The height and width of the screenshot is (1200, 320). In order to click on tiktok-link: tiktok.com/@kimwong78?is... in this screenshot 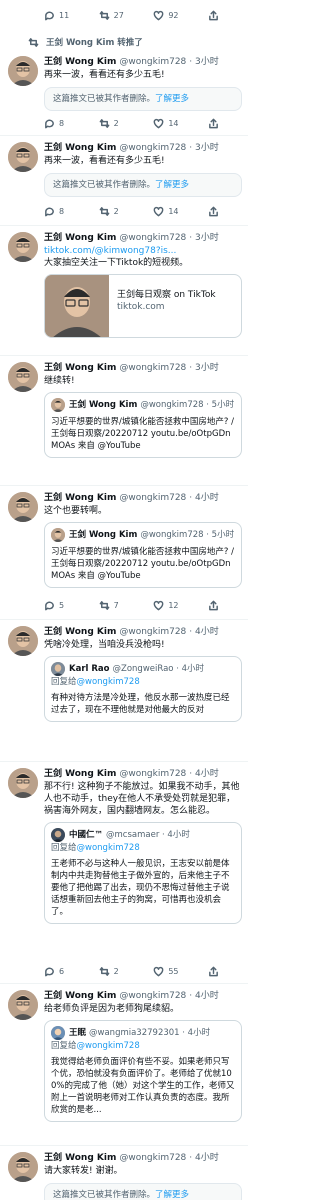, I will do `click(110, 251)`.